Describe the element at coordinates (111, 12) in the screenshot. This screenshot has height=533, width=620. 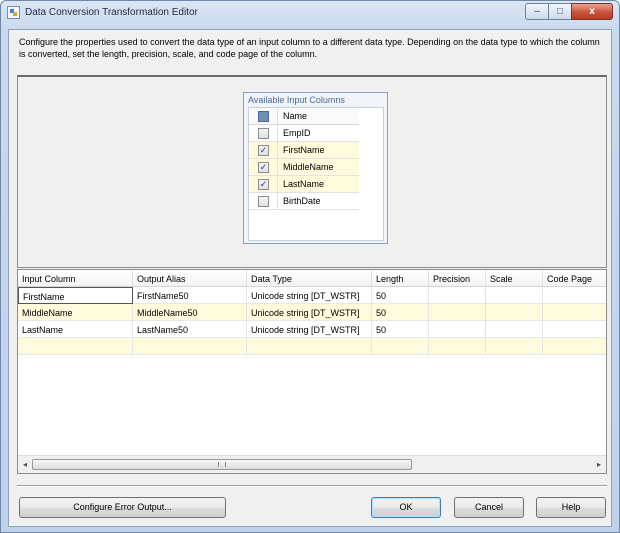
I see `window-title: Data Conversion Transformation Editor` at that location.